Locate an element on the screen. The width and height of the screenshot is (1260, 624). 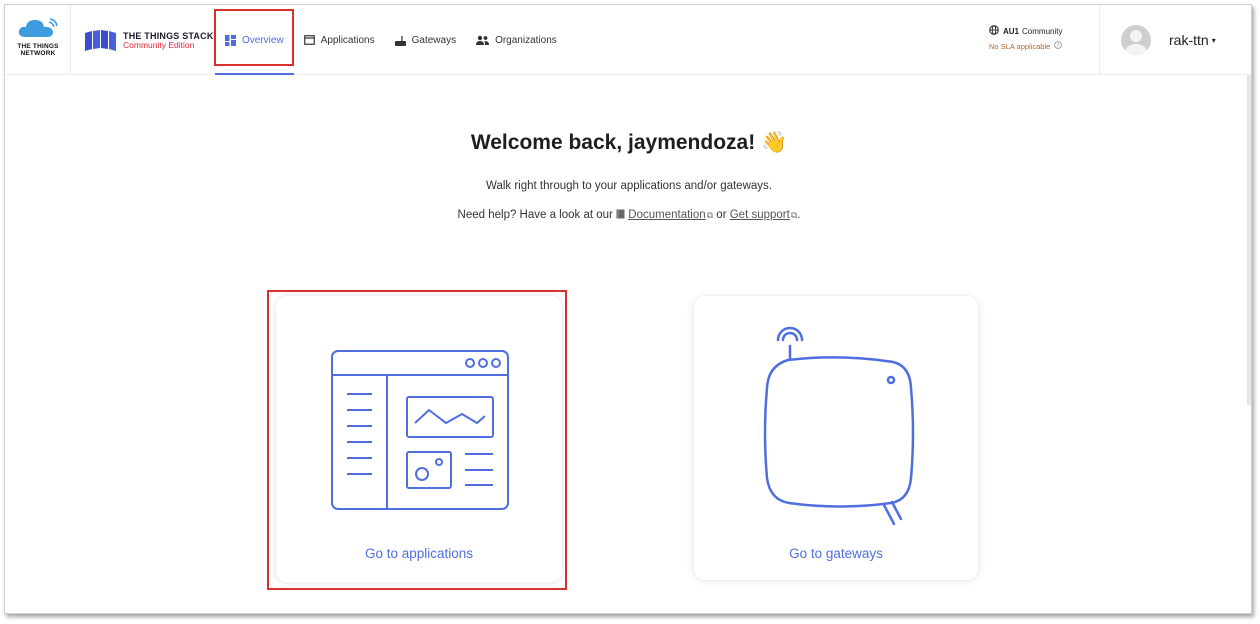
gateway-icon is located at coordinates (400, 40).